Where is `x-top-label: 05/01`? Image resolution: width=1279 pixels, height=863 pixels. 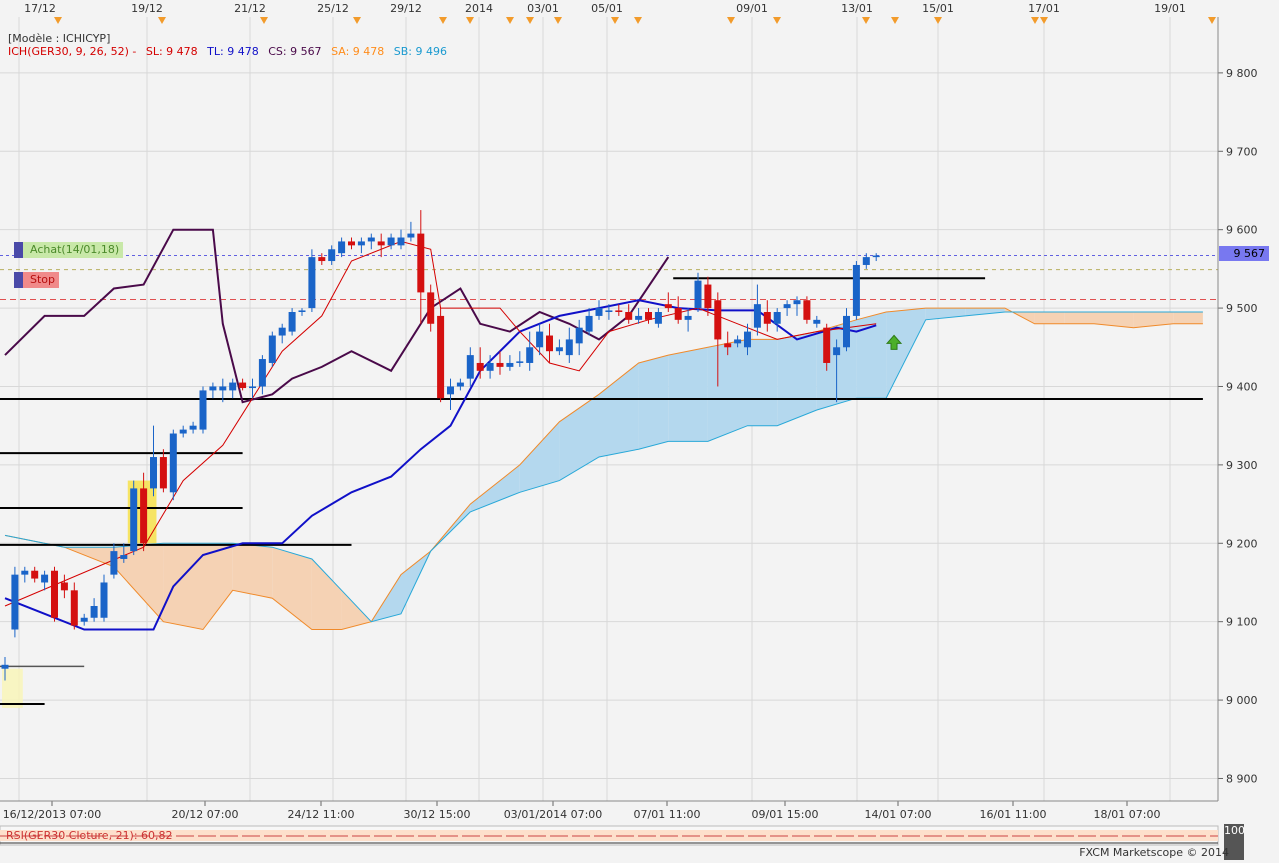
x-top-label: 05/01 is located at coordinates (607, 8).